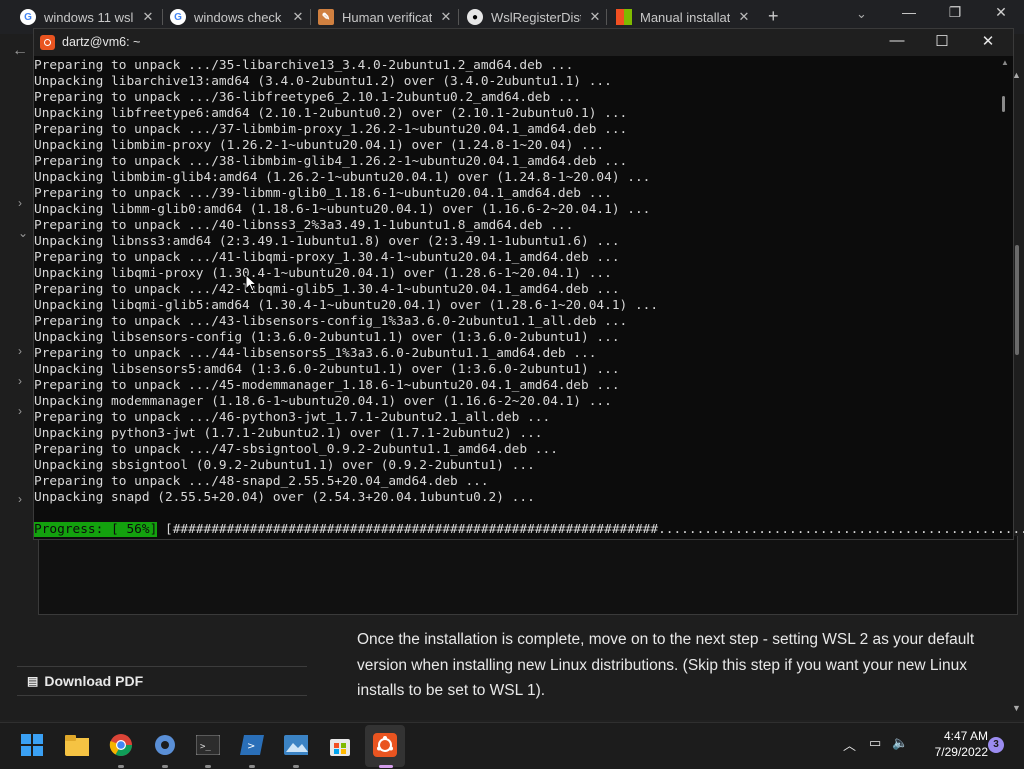 The height and width of the screenshot is (769, 1024). What do you see at coordinates (296, 745) in the screenshot?
I see `photos-icon` at bounding box center [296, 745].